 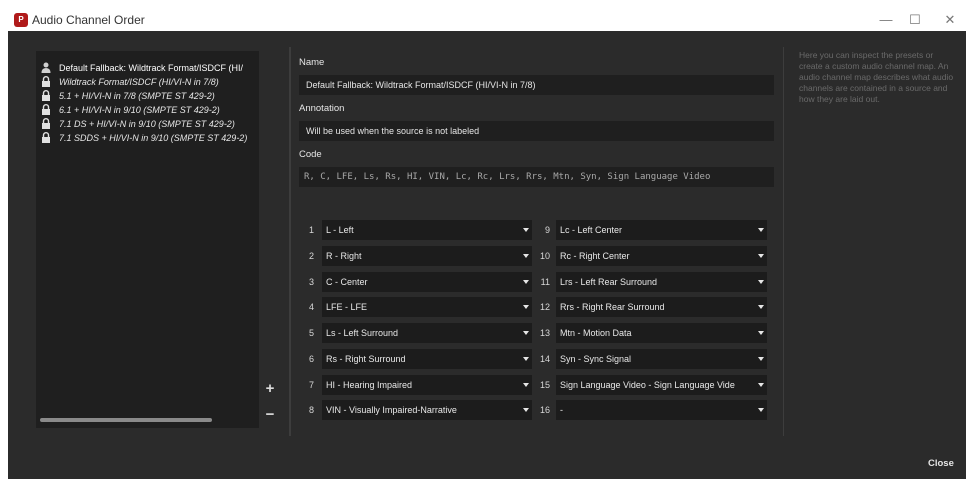 What do you see at coordinates (941, 463) in the screenshot?
I see `close-button: Close` at bounding box center [941, 463].